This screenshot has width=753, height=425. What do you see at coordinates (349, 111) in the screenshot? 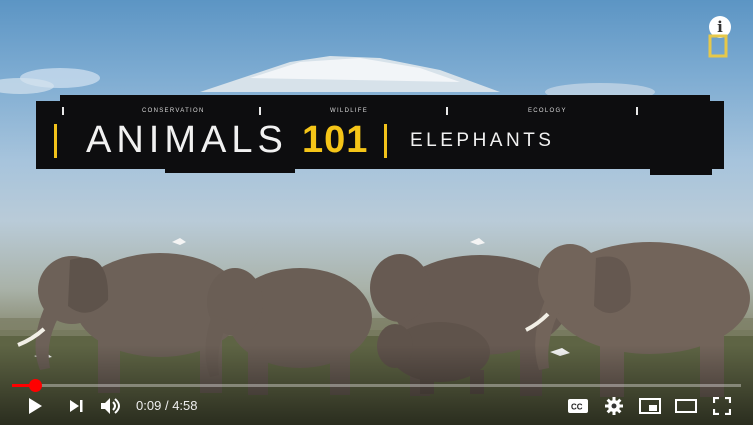
I see `category-wildlife: WILDLIFE` at bounding box center [349, 111].